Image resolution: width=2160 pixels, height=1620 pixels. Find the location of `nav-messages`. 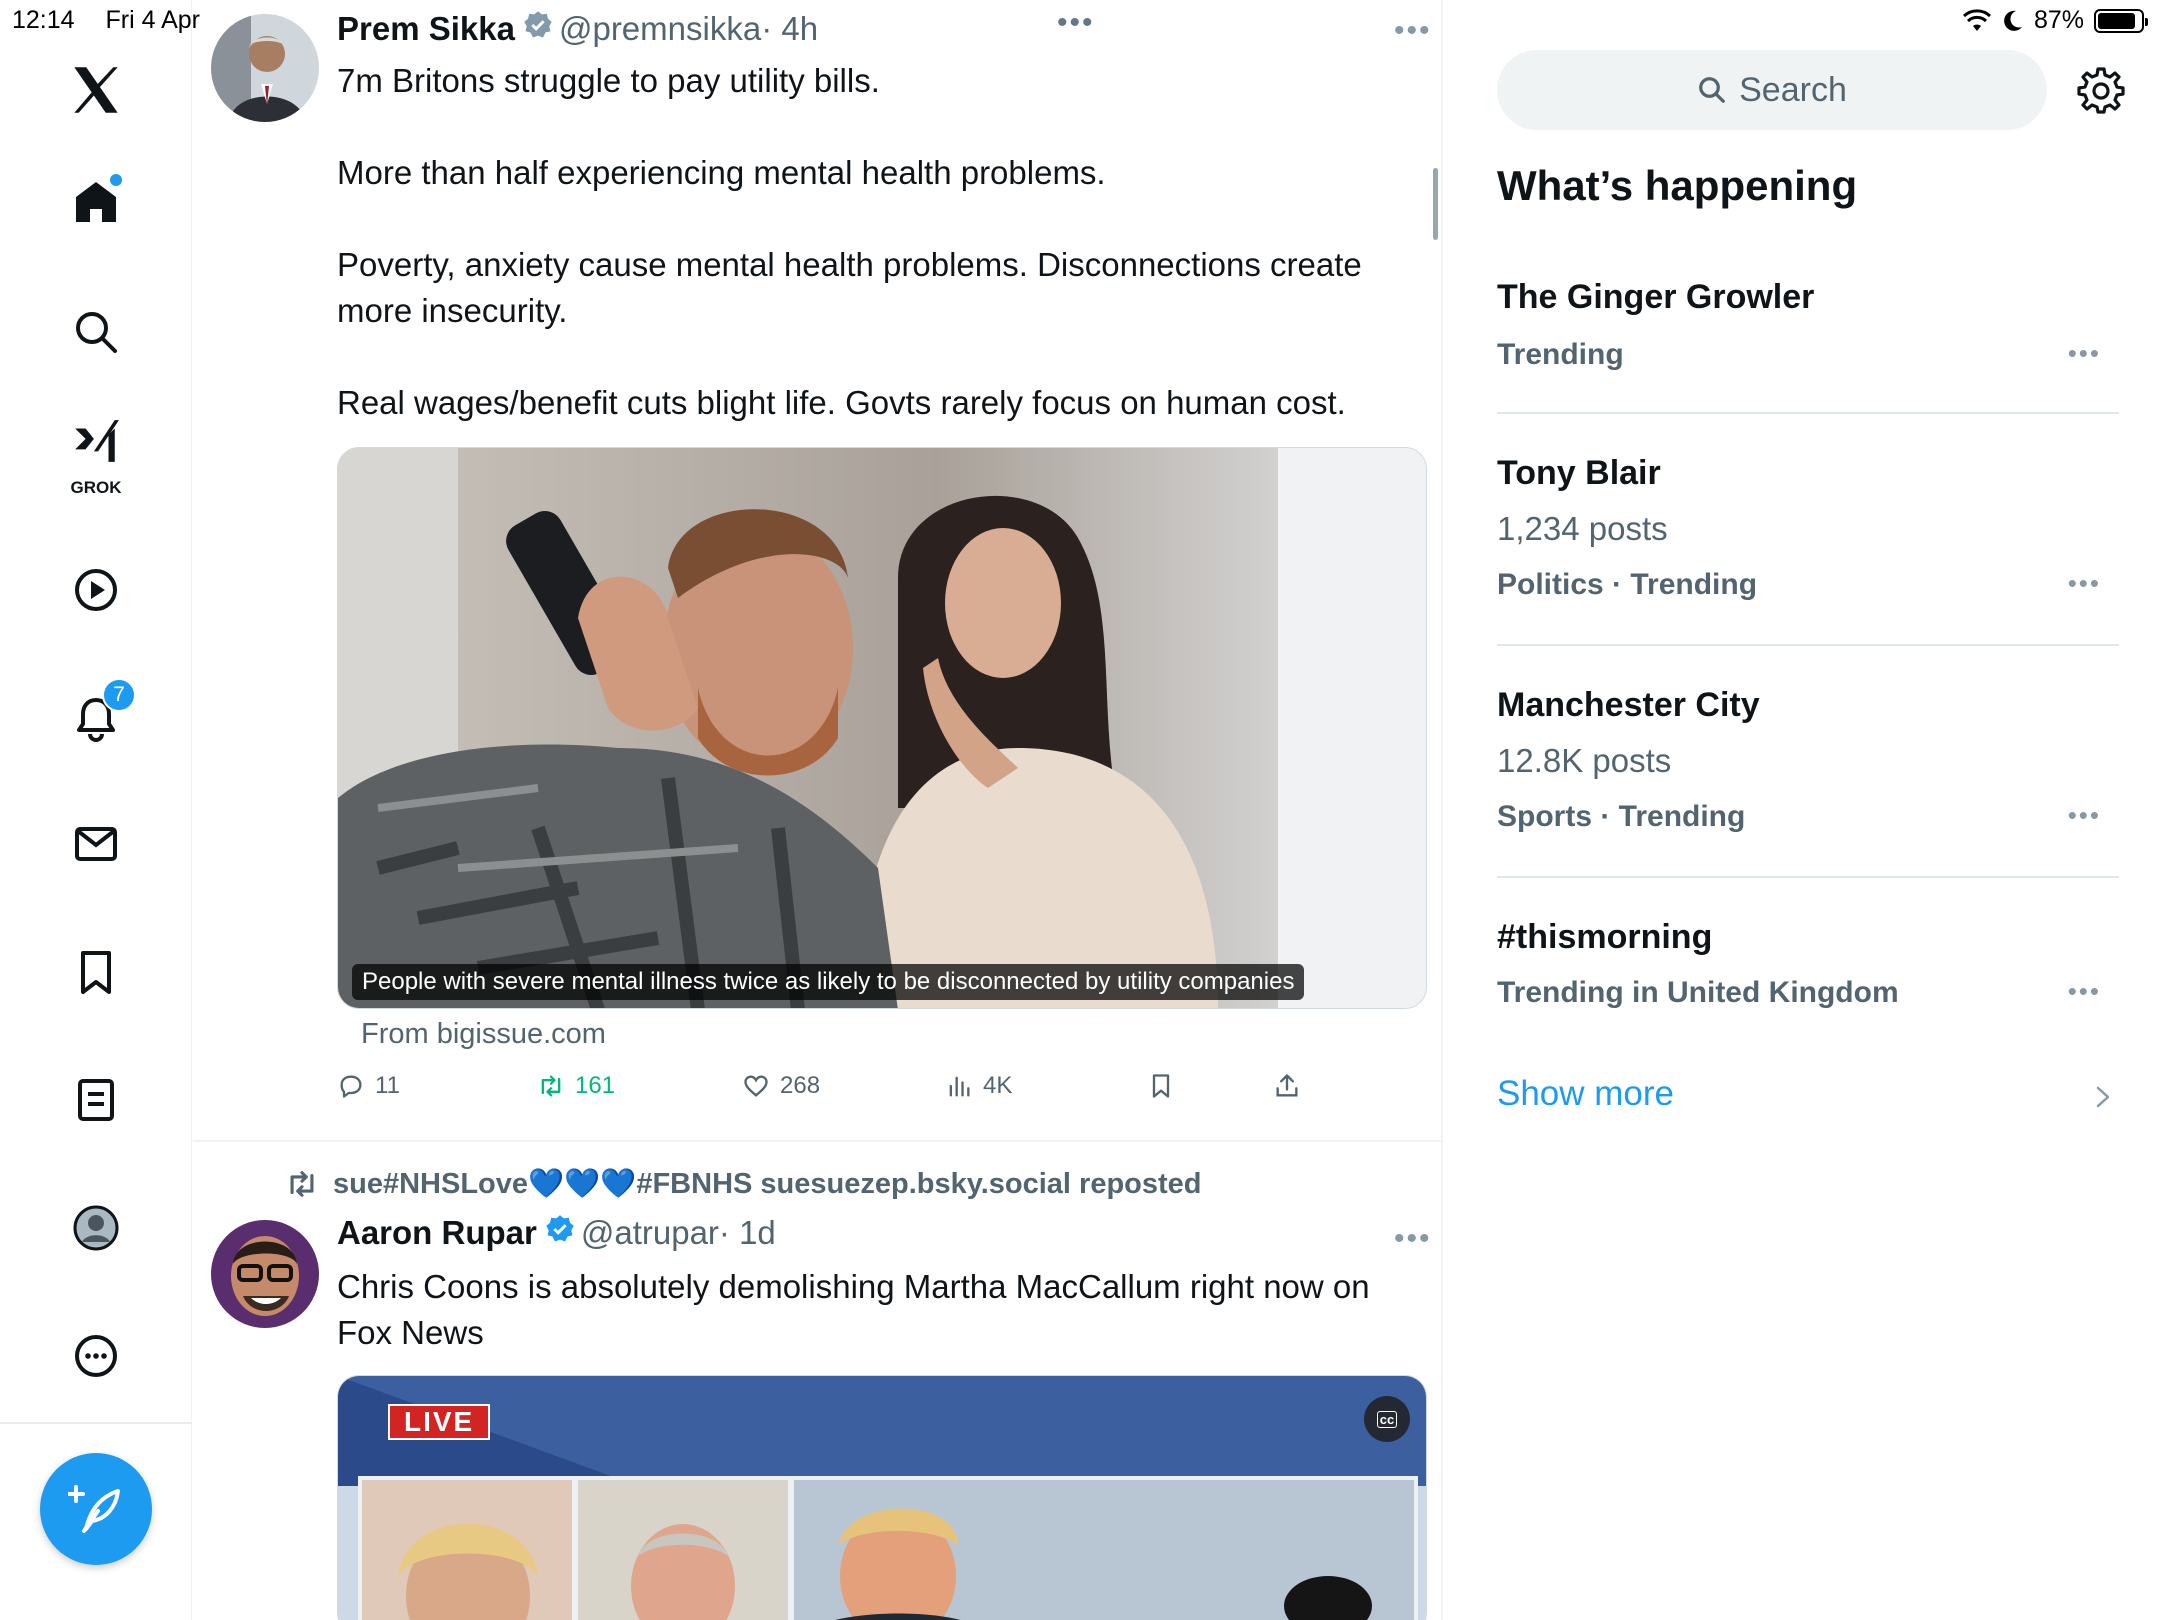

nav-messages is located at coordinates (96, 844).